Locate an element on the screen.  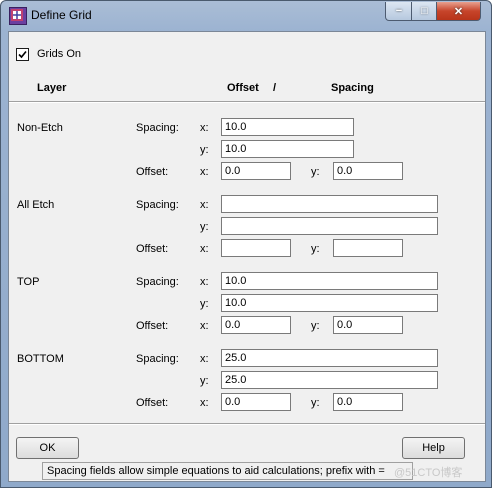
window-title: Define Grid is located at coordinates (61, 15).